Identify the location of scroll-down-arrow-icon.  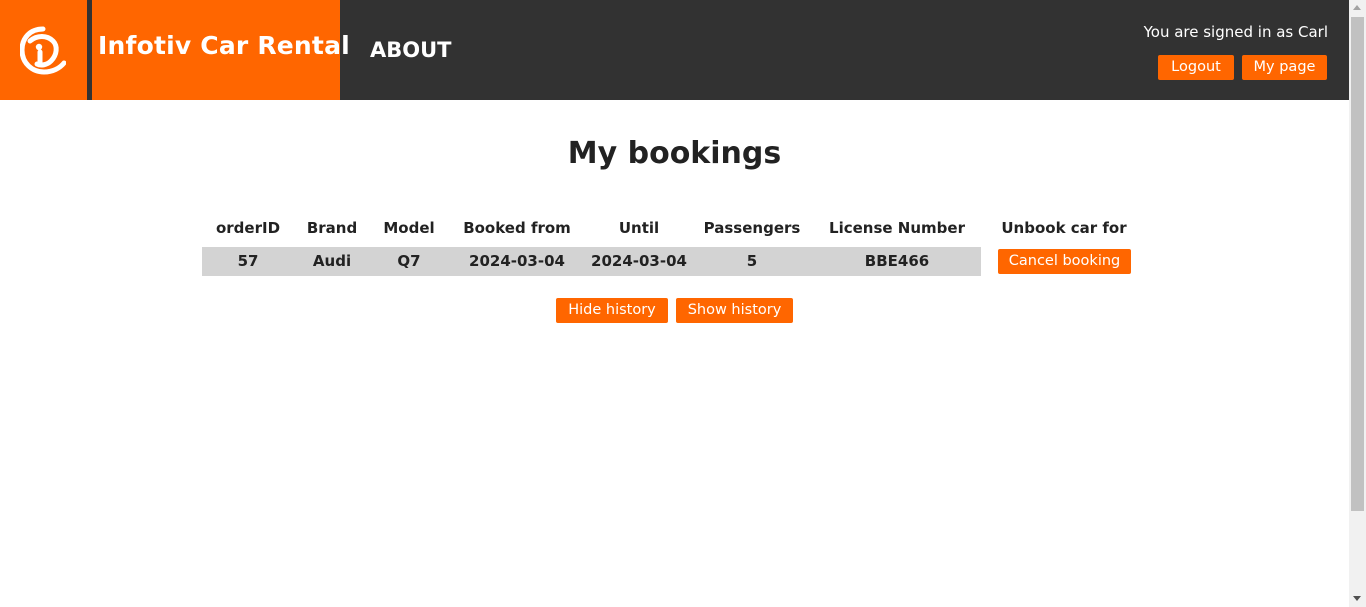
(1357, 598).